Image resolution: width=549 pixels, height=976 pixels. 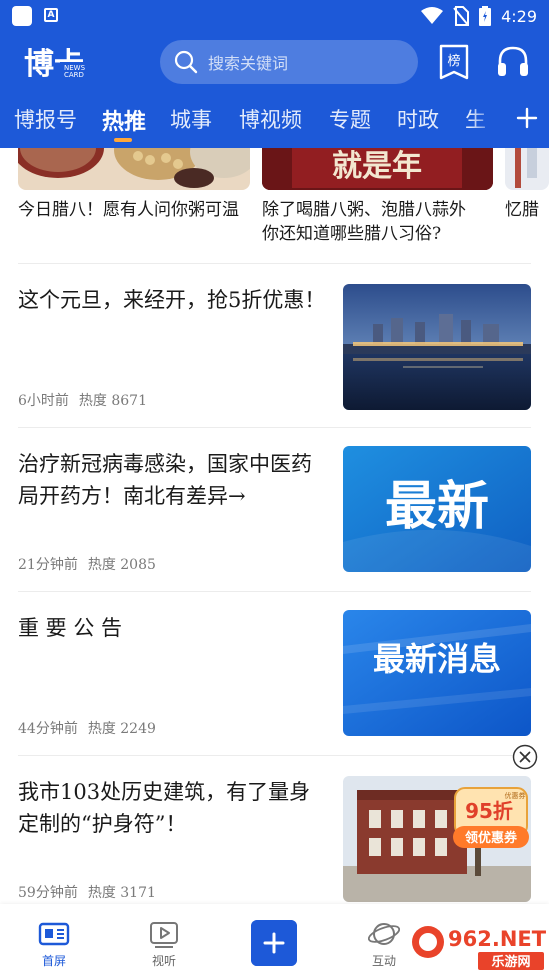 What do you see at coordinates (248, 63) in the screenshot?
I see `search-placeholder: 搜索关键词` at bounding box center [248, 63].